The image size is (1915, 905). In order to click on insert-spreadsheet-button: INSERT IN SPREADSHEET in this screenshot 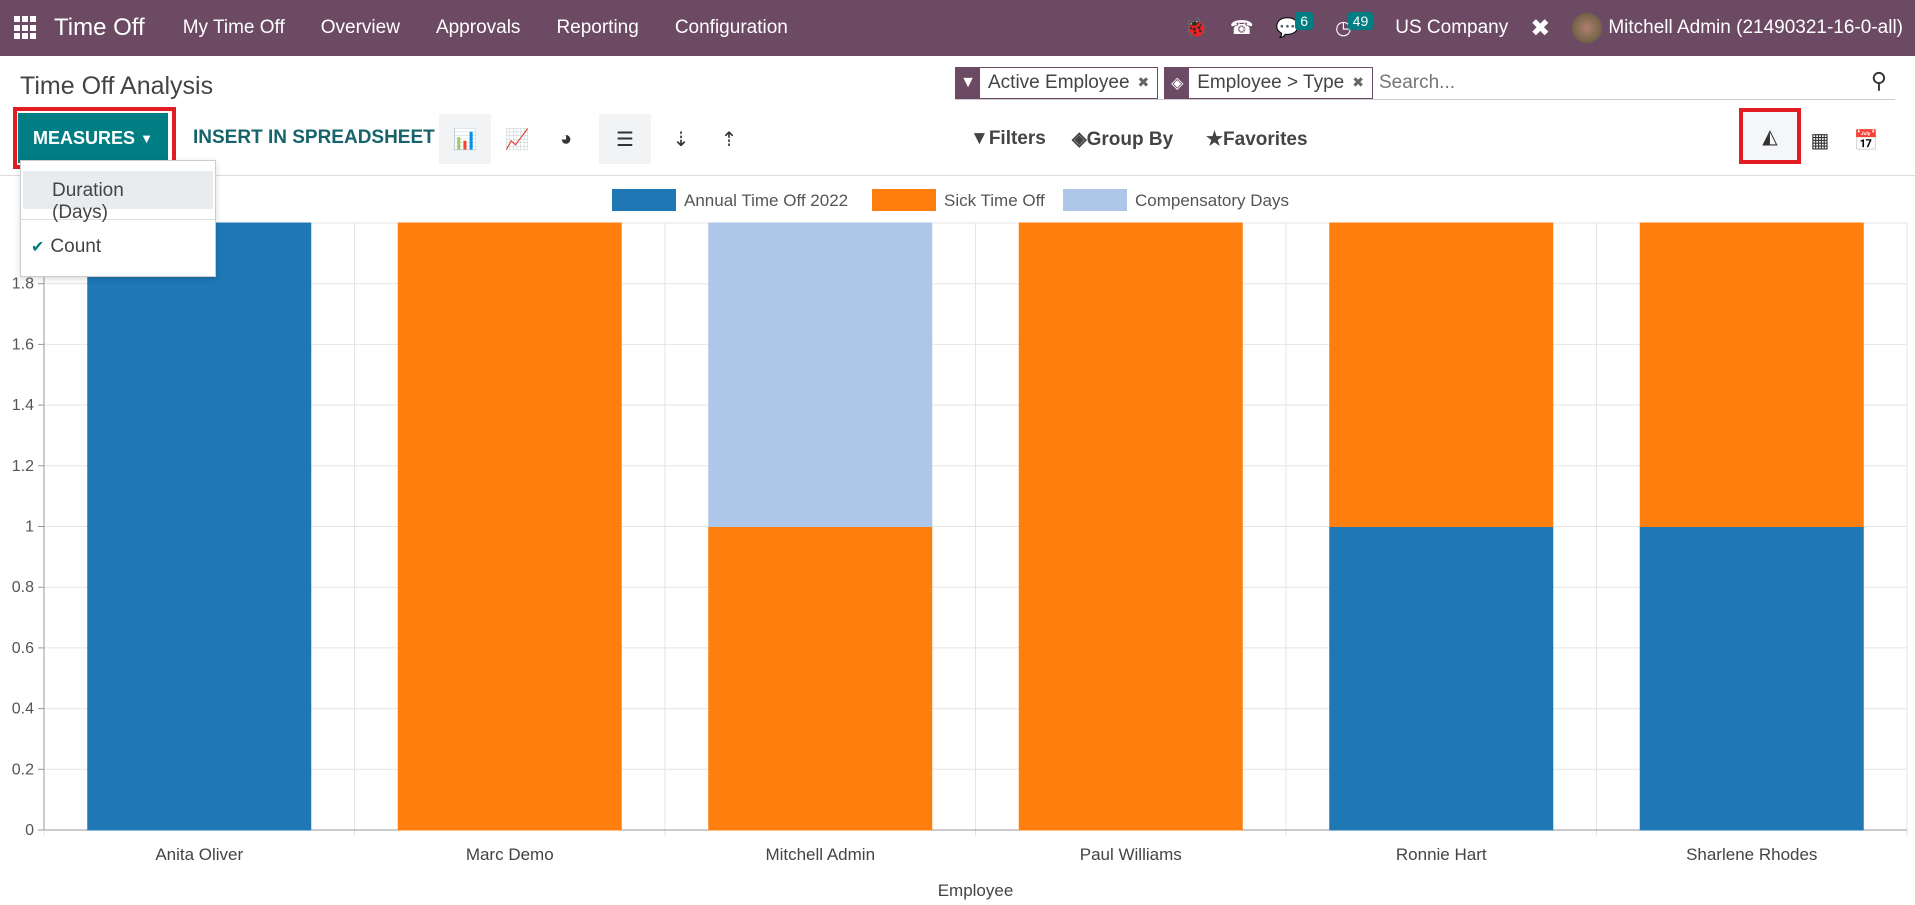, I will do `click(314, 138)`.